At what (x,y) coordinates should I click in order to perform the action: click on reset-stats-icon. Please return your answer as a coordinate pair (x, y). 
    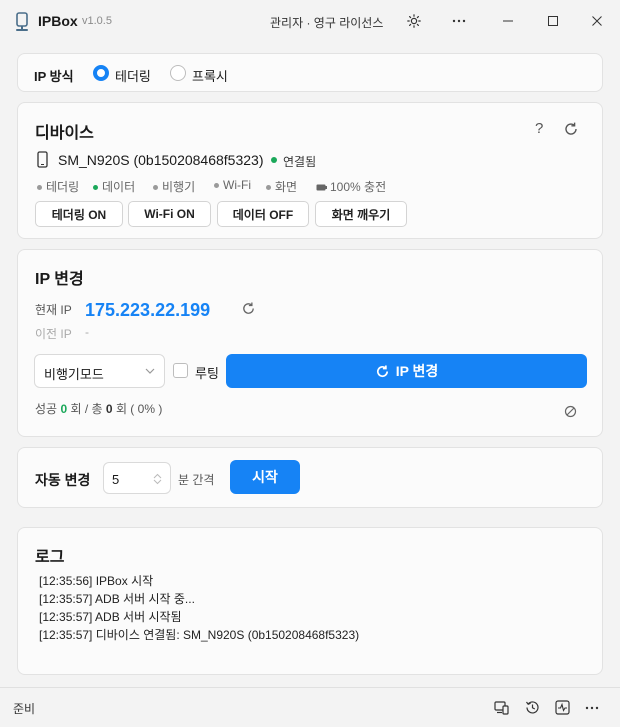
    Looking at the image, I should click on (570, 411).